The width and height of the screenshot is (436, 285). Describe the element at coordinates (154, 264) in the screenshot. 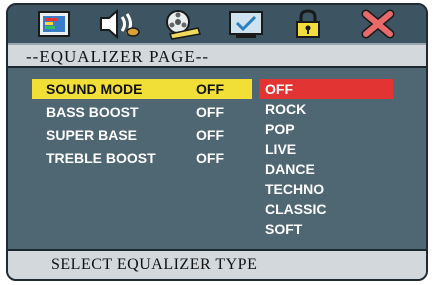

I see `status-text: SELECT EQUALIZER TYPE` at that location.